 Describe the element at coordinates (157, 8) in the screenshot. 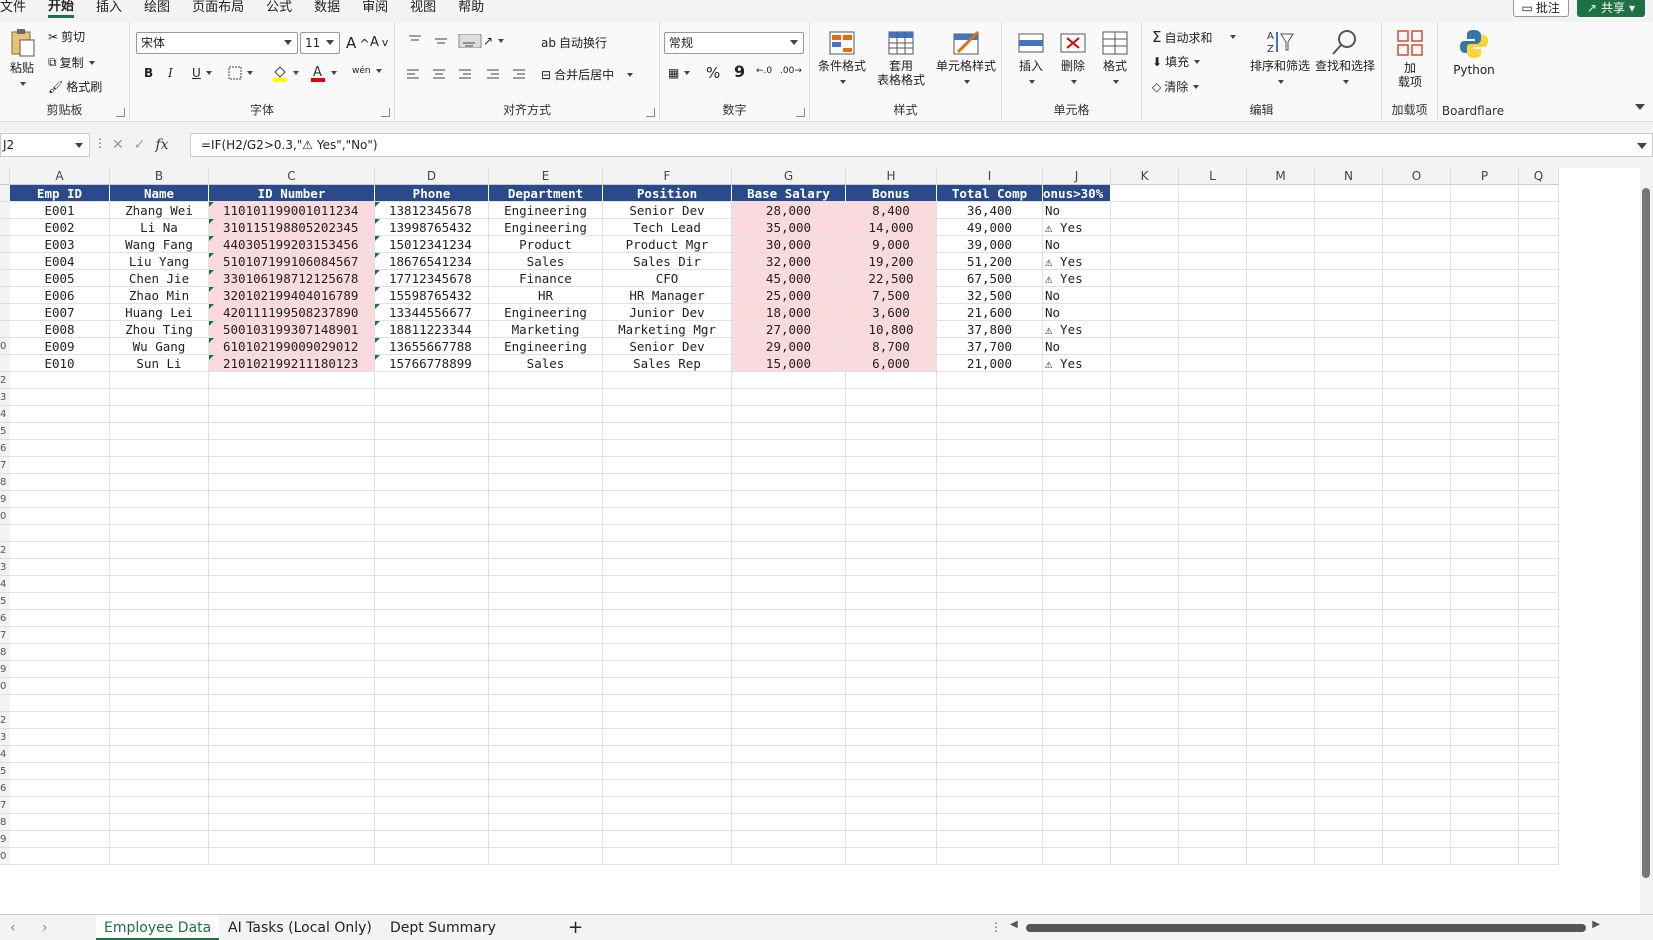

I see `menu-item-3: 绘图` at that location.